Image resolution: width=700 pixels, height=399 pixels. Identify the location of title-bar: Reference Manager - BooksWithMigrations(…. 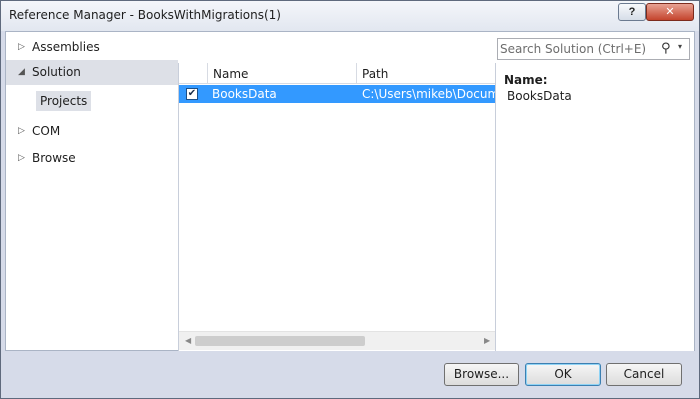
(350, 16).